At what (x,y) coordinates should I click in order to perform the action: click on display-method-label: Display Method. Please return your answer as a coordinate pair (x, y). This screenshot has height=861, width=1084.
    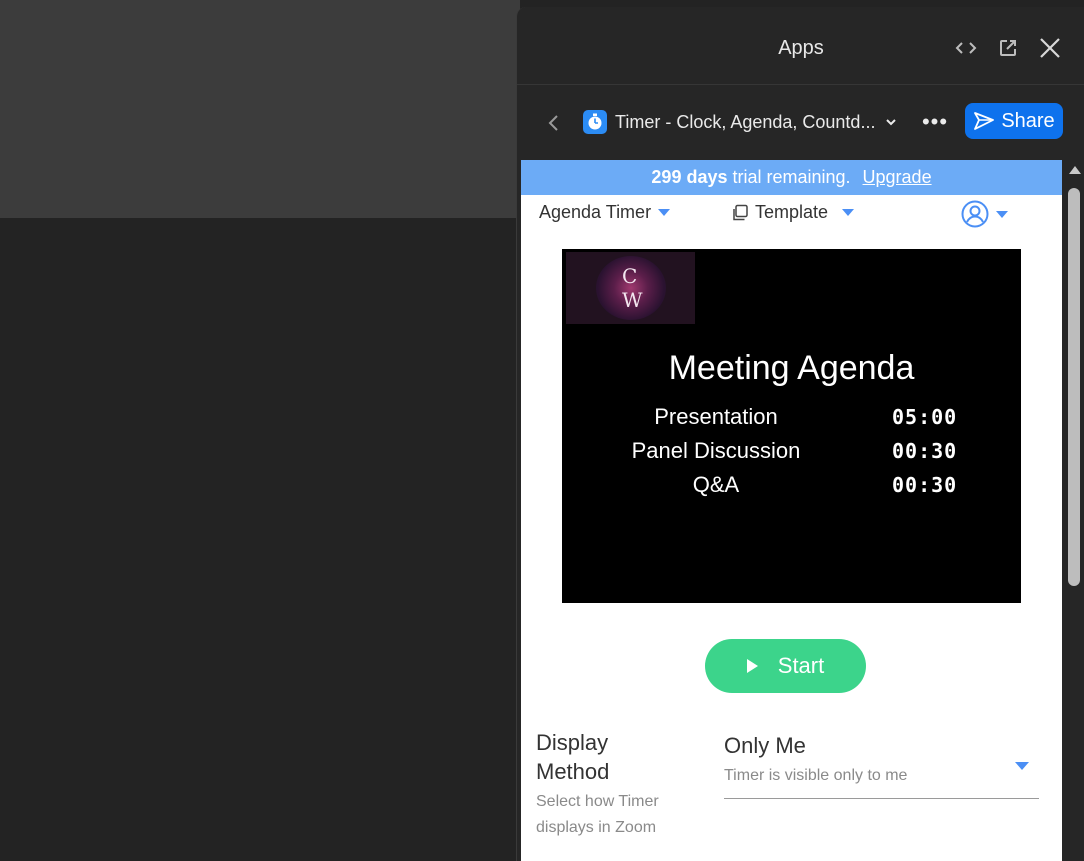
    Looking at the image, I should click on (573, 757).